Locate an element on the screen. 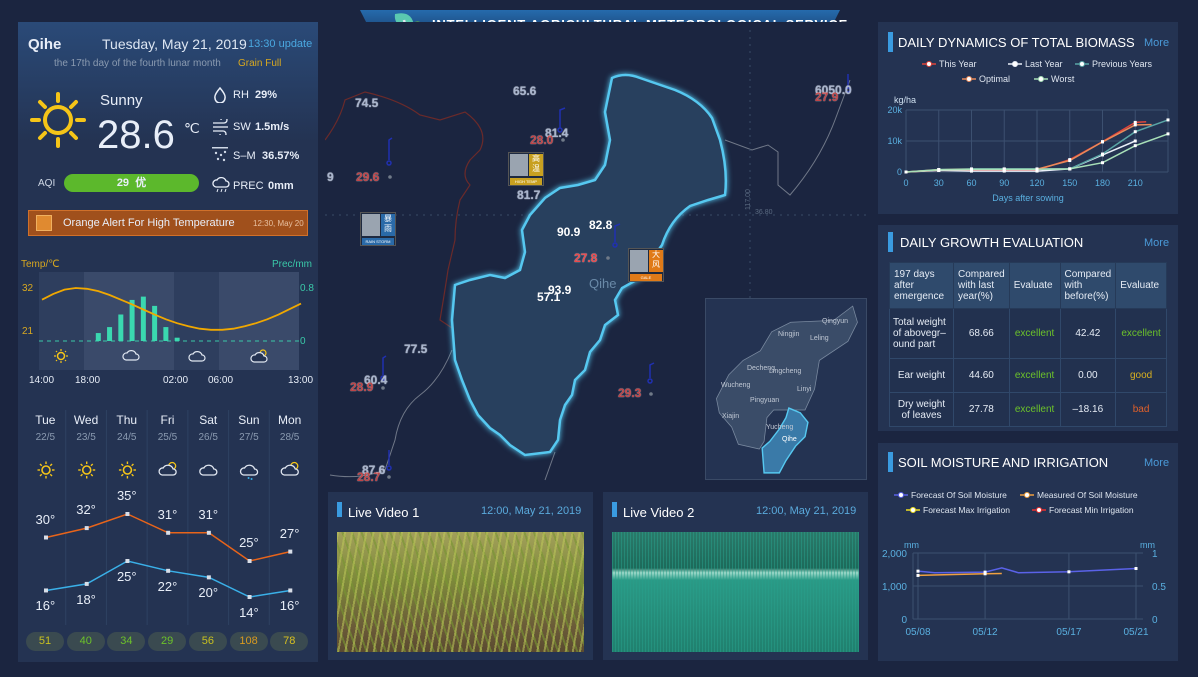 The image size is (1198, 677). district-label: Leling is located at coordinates (819, 338).